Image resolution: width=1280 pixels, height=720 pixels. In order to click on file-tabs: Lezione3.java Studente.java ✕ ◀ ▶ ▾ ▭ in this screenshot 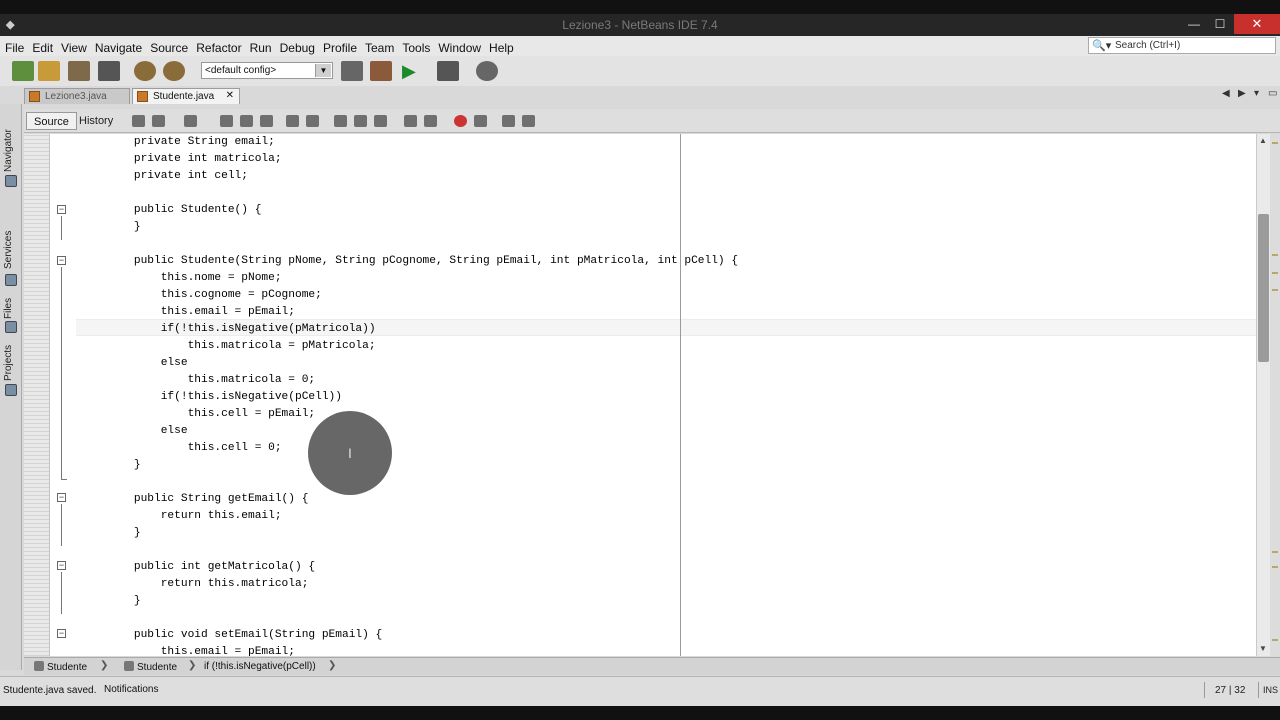, I will do `click(640, 95)`.